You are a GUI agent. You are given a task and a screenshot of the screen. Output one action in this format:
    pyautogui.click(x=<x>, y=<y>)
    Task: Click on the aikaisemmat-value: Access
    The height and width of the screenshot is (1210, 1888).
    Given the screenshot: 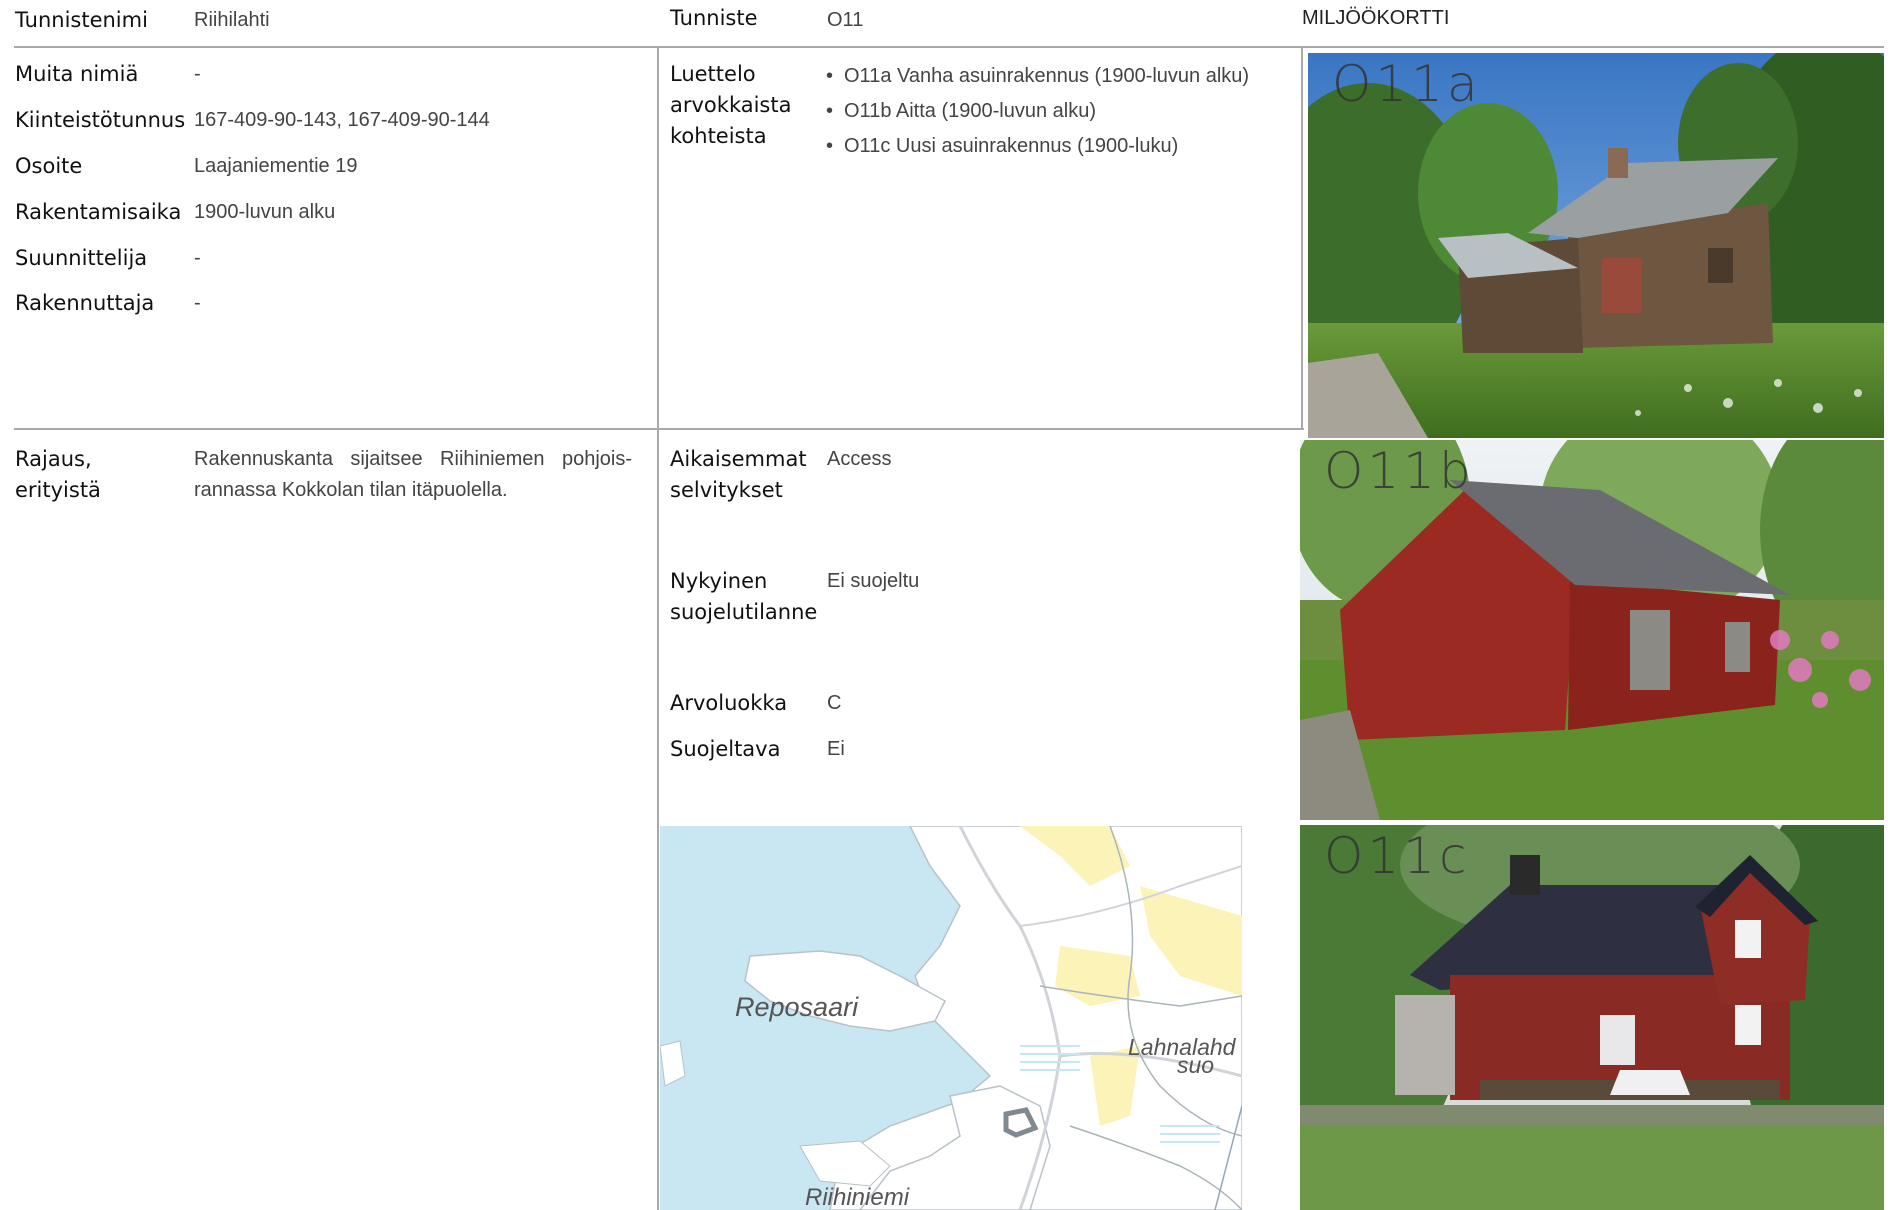 What is the action you would take?
    pyautogui.click(x=859, y=459)
    